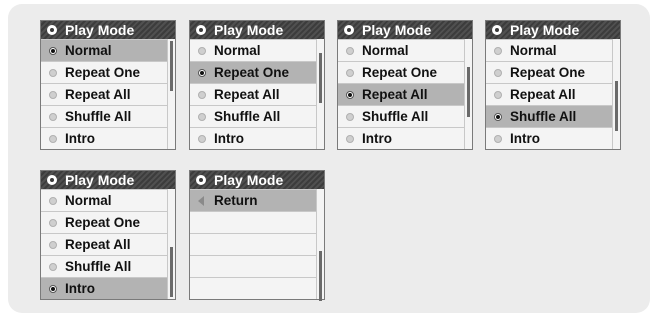 The width and height of the screenshot is (656, 319). Describe the element at coordinates (201, 201) in the screenshot. I see `back-arrow-icon` at that location.